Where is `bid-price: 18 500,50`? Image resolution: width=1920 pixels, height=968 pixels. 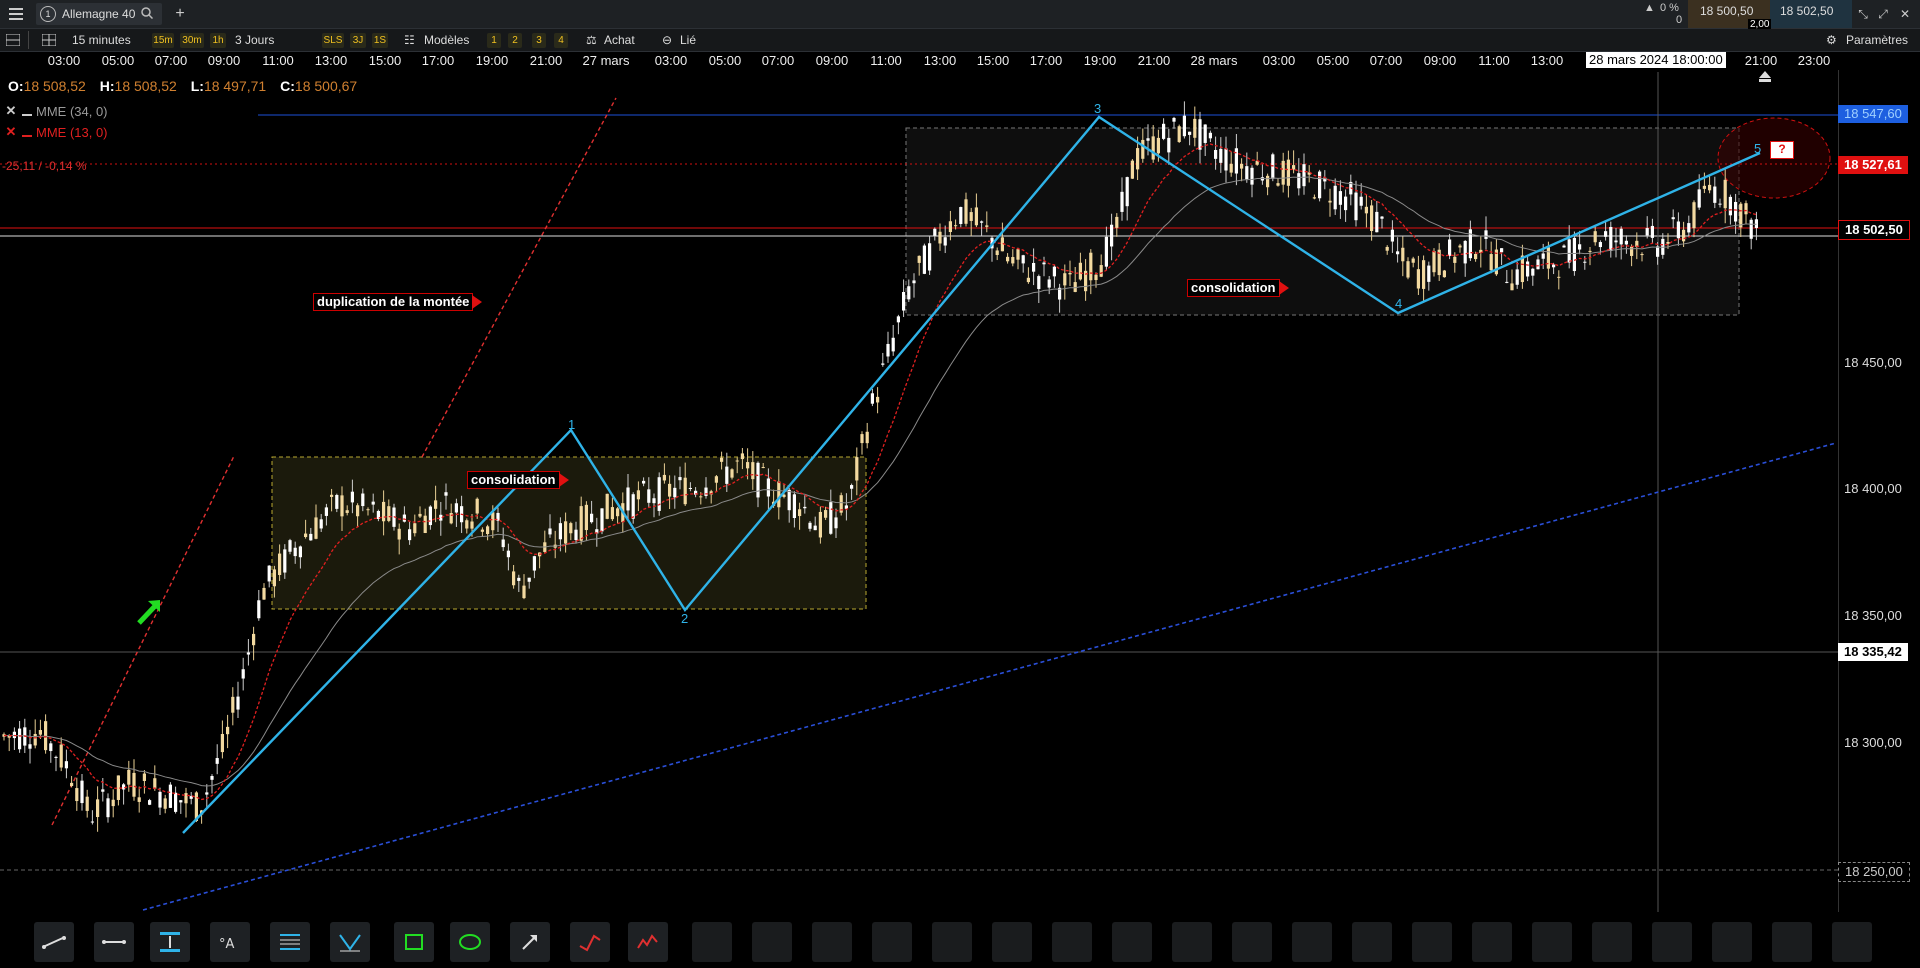 bid-price: 18 500,50 is located at coordinates (1727, 11).